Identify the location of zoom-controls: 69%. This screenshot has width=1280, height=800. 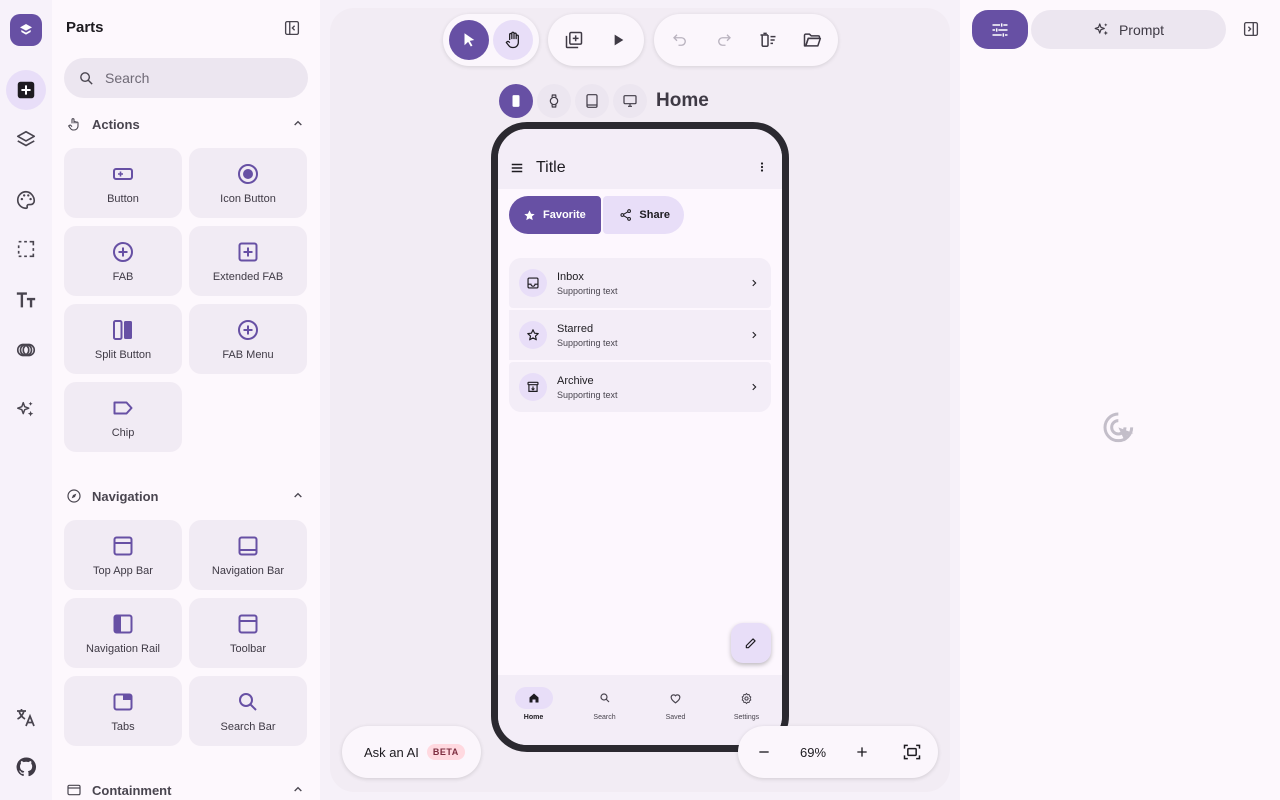
(838, 752).